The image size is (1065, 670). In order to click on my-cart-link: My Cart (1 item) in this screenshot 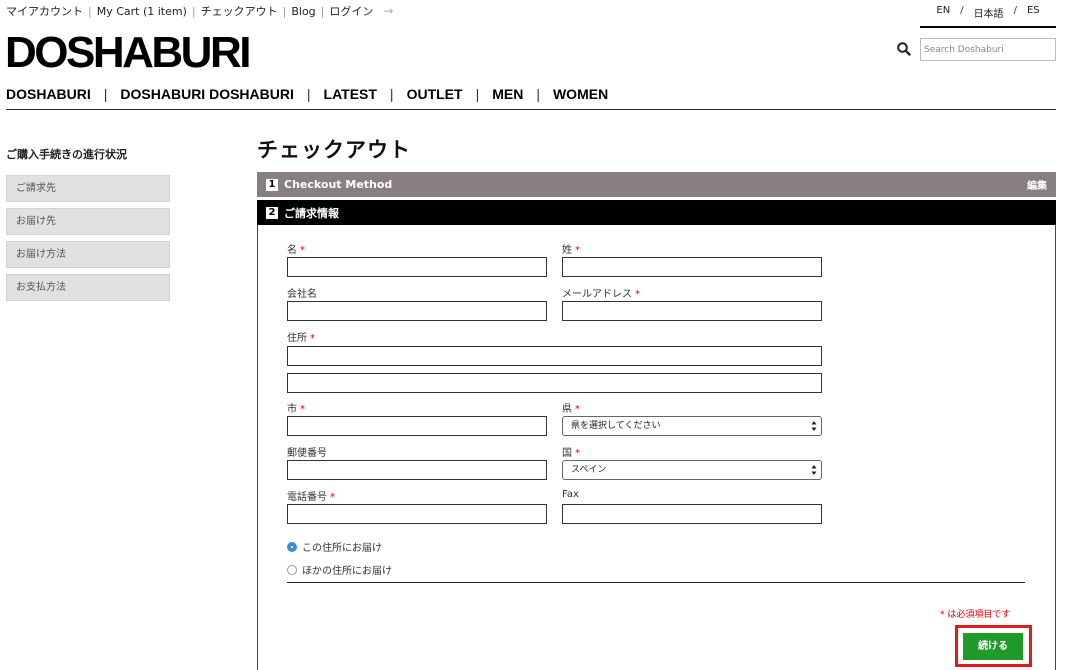, I will do `click(142, 11)`.